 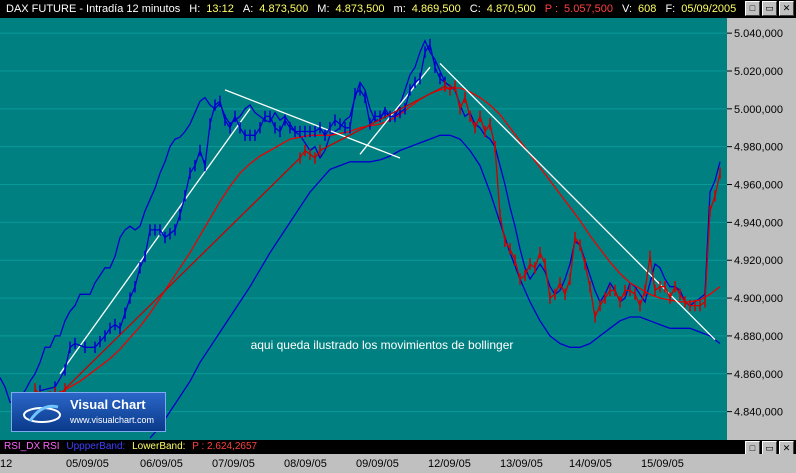 What do you see at coordinates (752, 8) in the screenshot?
I see `restore-icon: □` at bounding box center [752, 8].